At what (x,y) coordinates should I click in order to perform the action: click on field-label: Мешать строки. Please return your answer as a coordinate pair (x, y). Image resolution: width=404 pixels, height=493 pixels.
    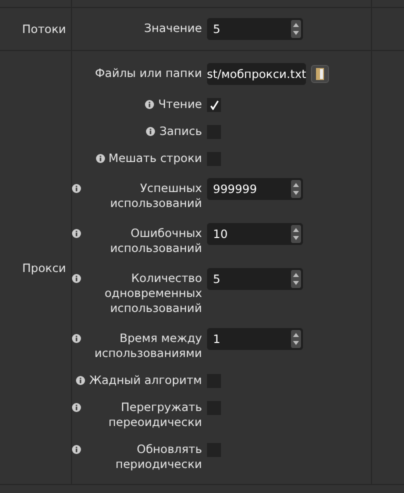
    Looking at the image, I should click on (155, 158).